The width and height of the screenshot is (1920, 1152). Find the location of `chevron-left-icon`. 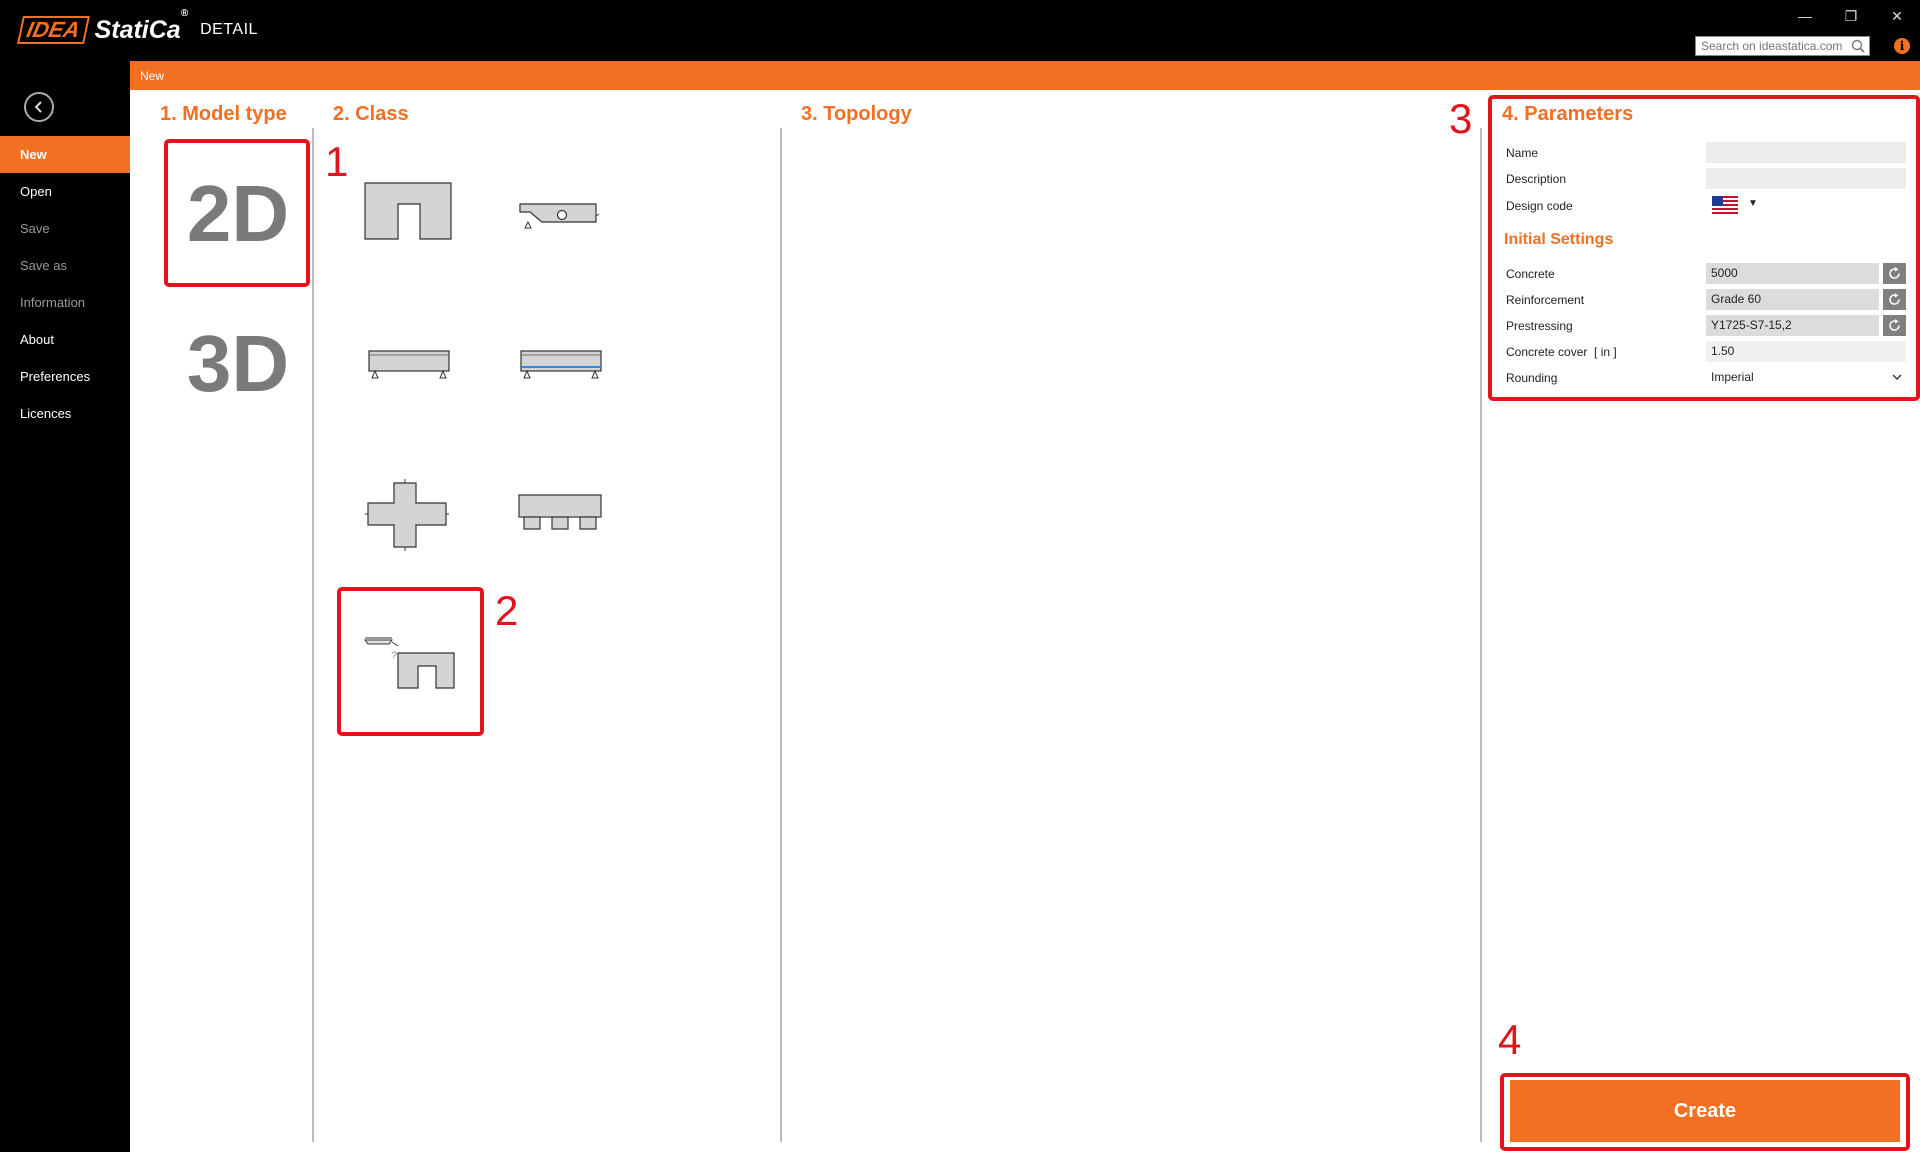

chevron-left-icon is located at coordinates (38, 107).